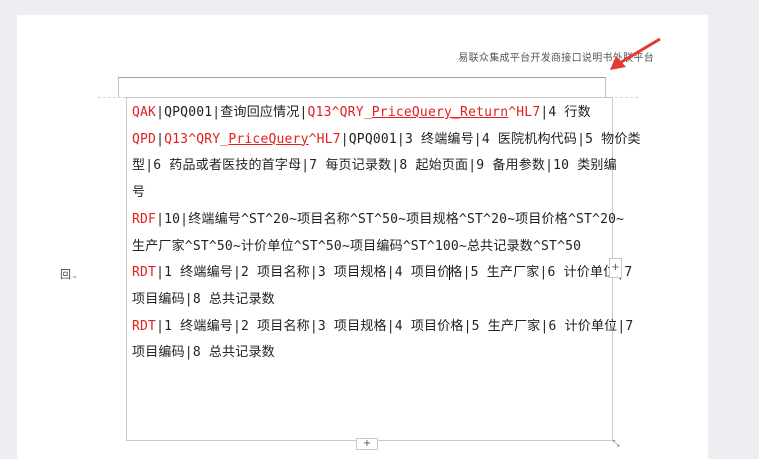 The image size is (759, 459). What do you see at coordinates (144, 139) in the screenshot?
I see `text-segment: QPD` at bounding box center [144, 139].